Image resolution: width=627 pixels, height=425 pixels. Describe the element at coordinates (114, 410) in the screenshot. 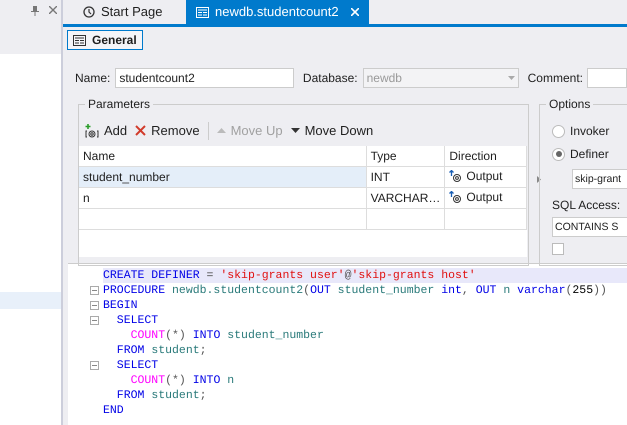

I see `code-line: END` at that location.